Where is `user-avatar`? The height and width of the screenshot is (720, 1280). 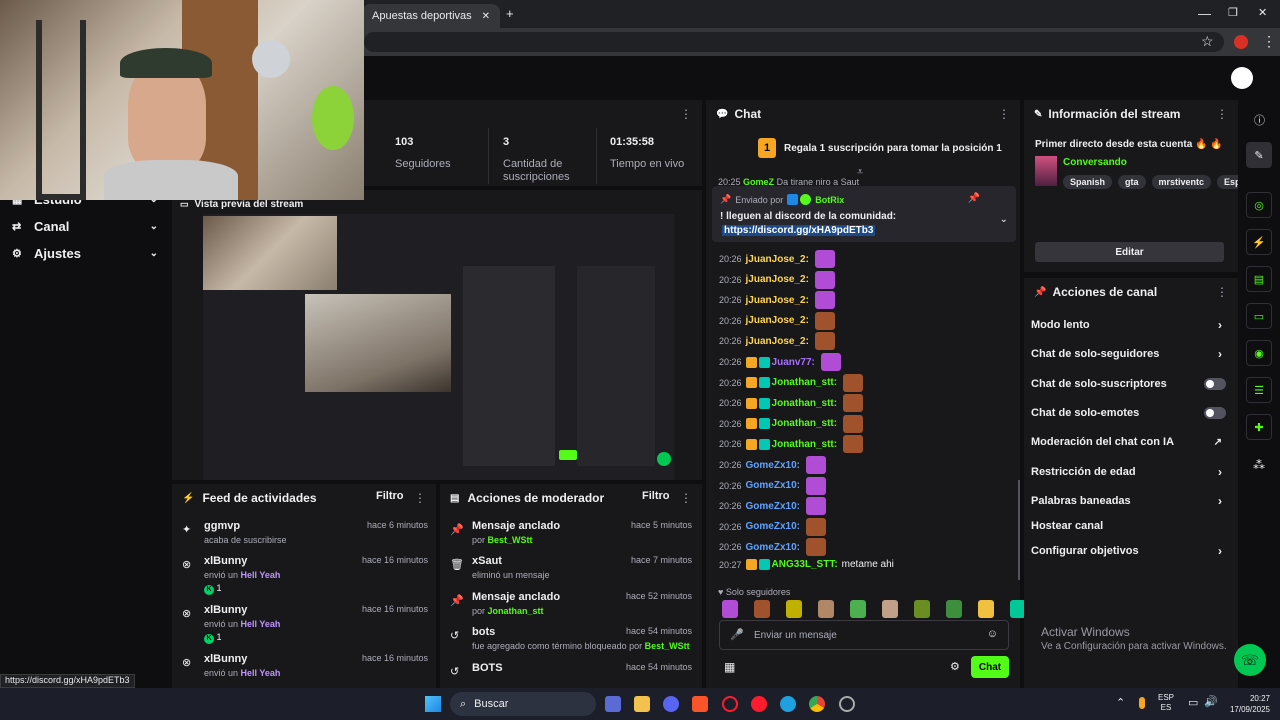
user-avatar is located at coordinates (1242, 78).